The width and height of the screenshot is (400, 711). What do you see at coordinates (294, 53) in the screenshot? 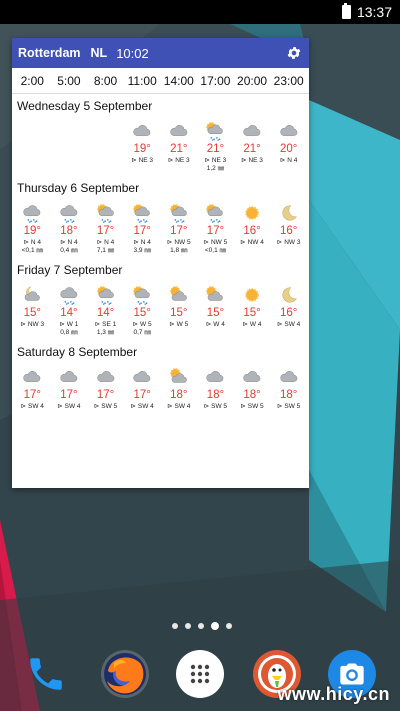
I see `gear-icon` at bounding box center [294, 53].